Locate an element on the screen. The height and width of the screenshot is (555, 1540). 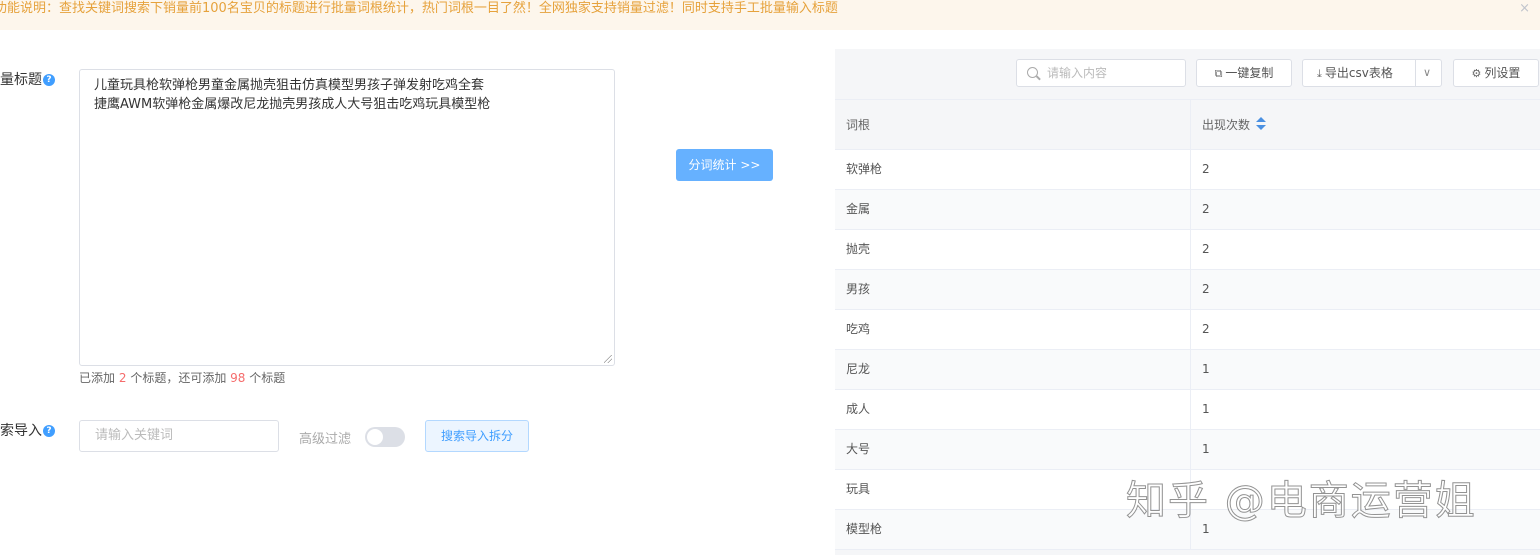
table-row: 软弹枪 2 is located at coordinates (1187, 170).